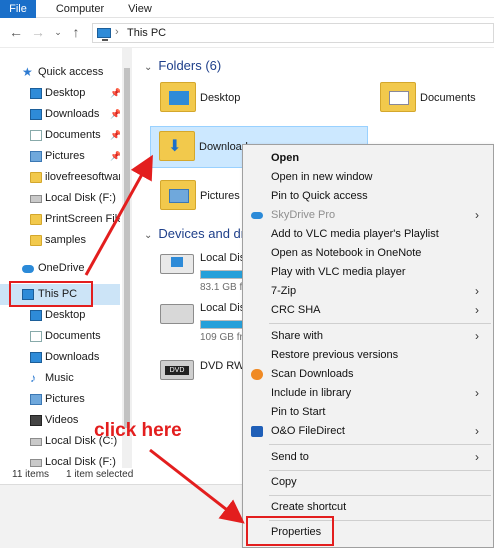 This screenshot has width=494, height=548. I want to click on folders-group-header: ⌄ Folders (6), so click(182, 65).